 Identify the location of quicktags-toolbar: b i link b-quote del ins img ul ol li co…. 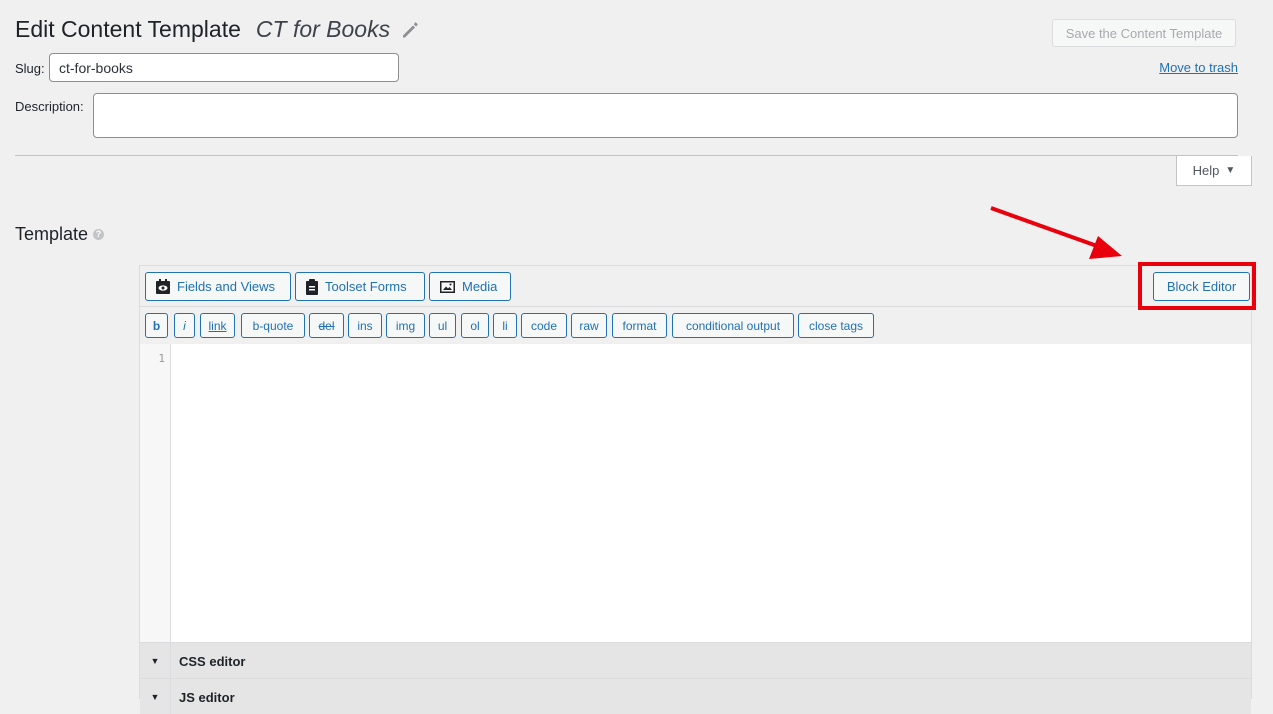
(695, 326).